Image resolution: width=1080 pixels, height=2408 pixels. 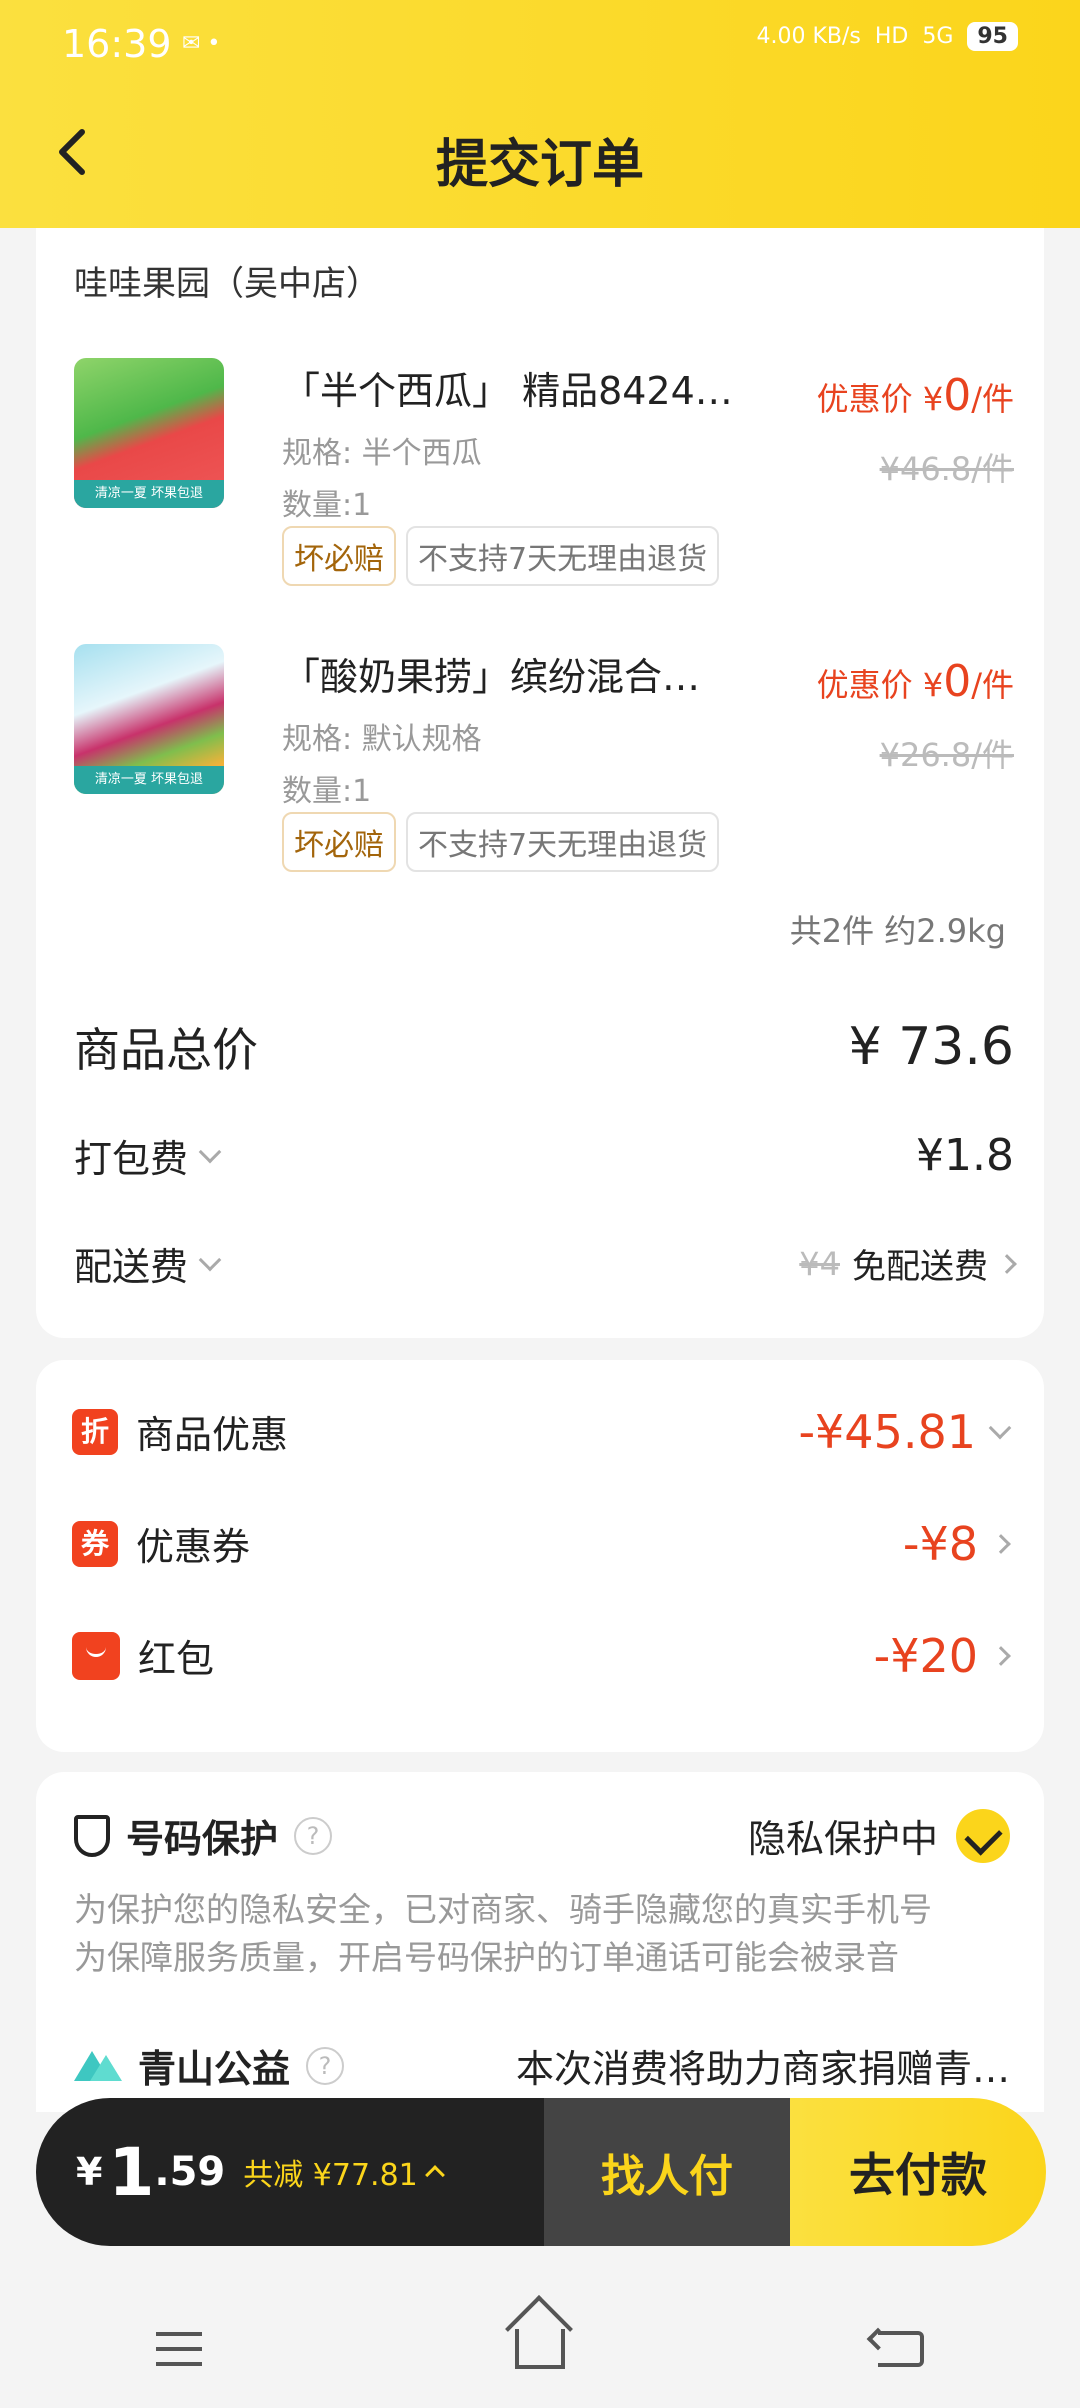 What do you see at coordinates (179, 2349) in the screenshot?
I see `menu-icon` at bounding box center [179, 2349].